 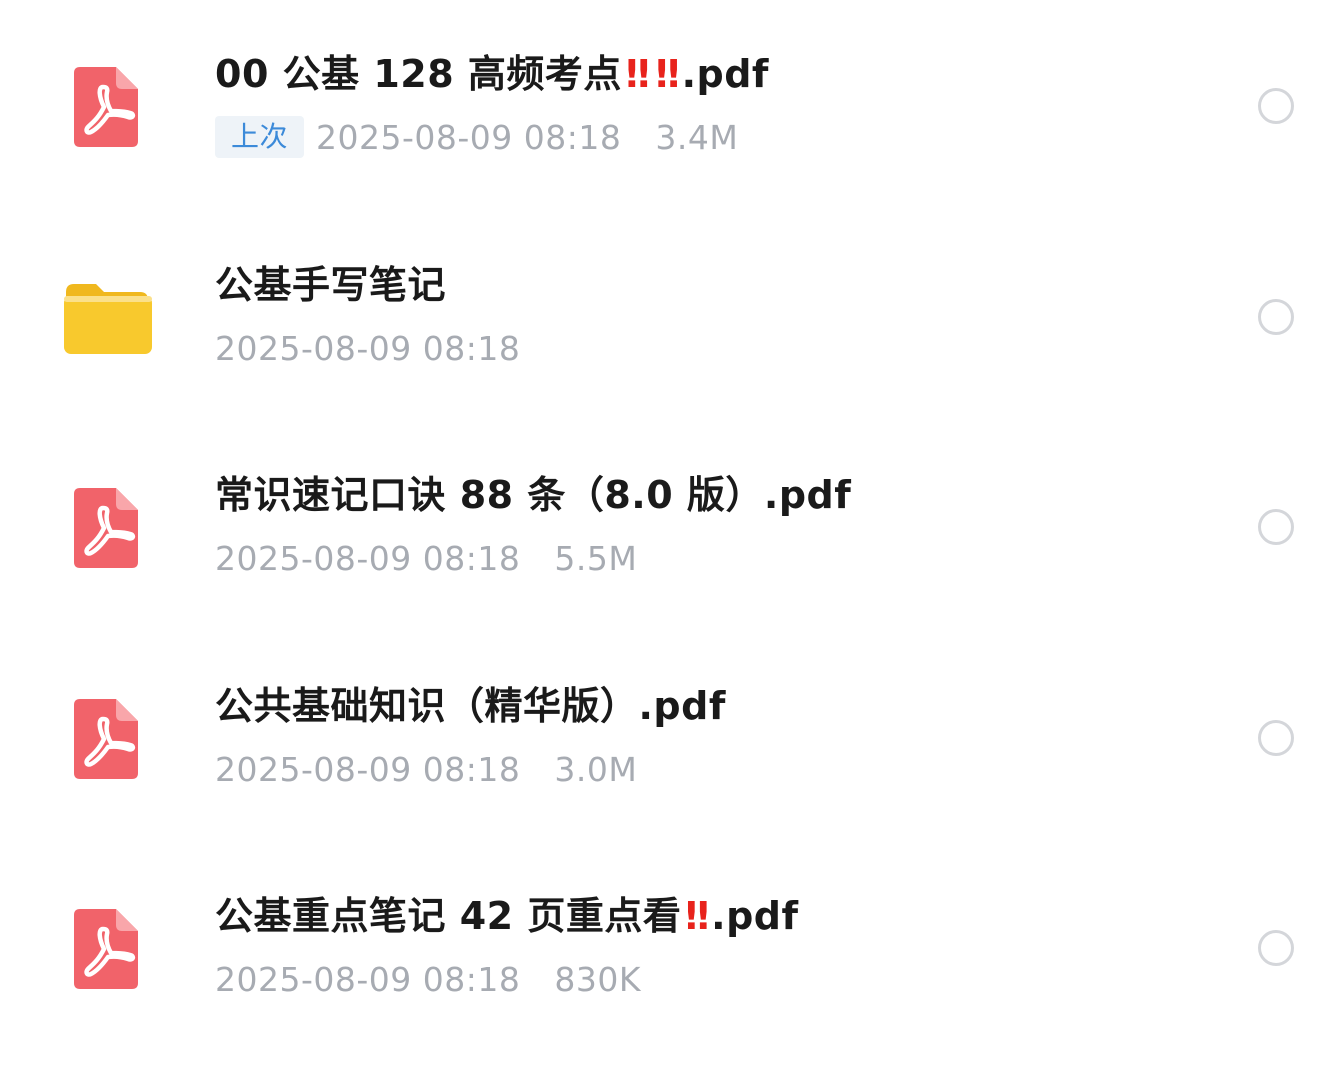 I want to click on file-size: 3.4M, so click(x=697, y=137).